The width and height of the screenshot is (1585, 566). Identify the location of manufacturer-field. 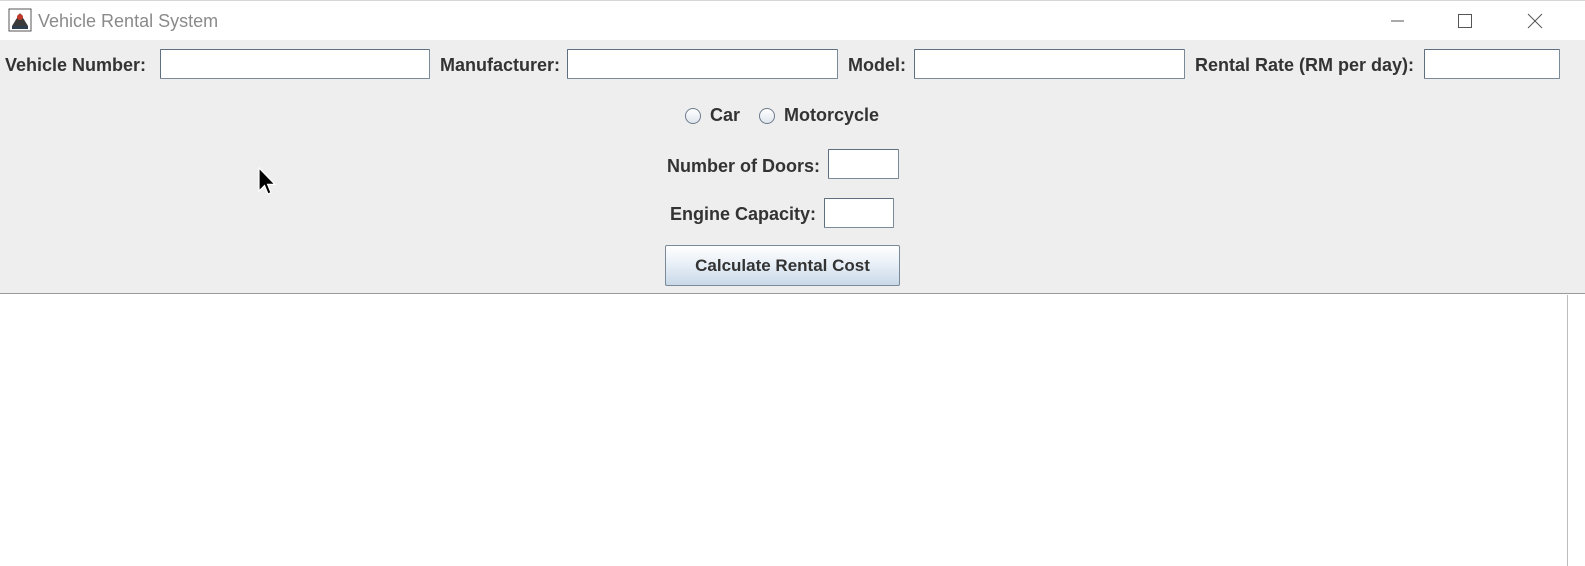
(702, 64).